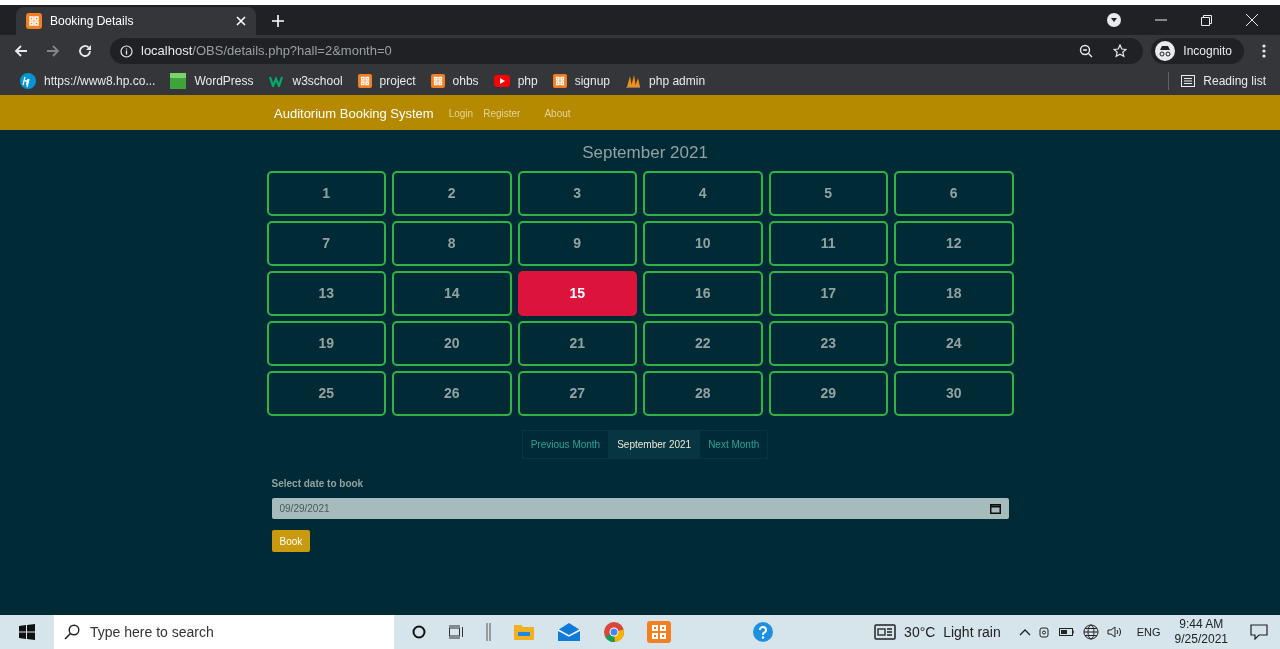 The height and width of the screenshot is (649, 1280). What do you see at coordinates (267, 51) in the screenshot?
I see `url-text: localhost/OBS/details.php?hall=2&month=0` at bounding box center [267, 51].